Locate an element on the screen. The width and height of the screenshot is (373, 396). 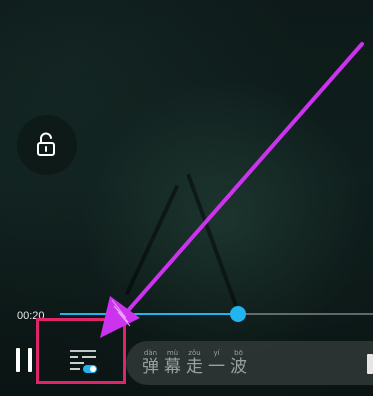
progress-fill is located at coordinates (149, 314).